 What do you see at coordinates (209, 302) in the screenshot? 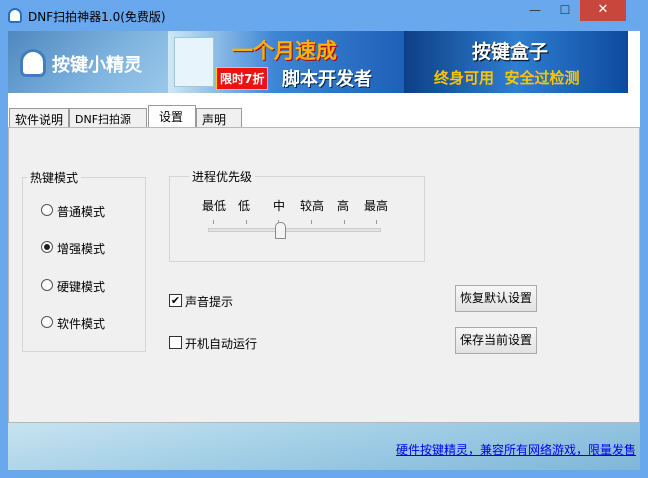
I see `checkbox-label: 声音提示` at bounding box center [209, 302].